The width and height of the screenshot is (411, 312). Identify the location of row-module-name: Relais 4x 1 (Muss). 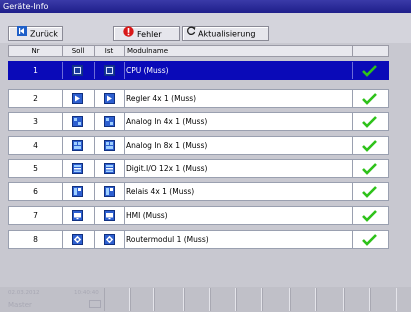
(160, 191).